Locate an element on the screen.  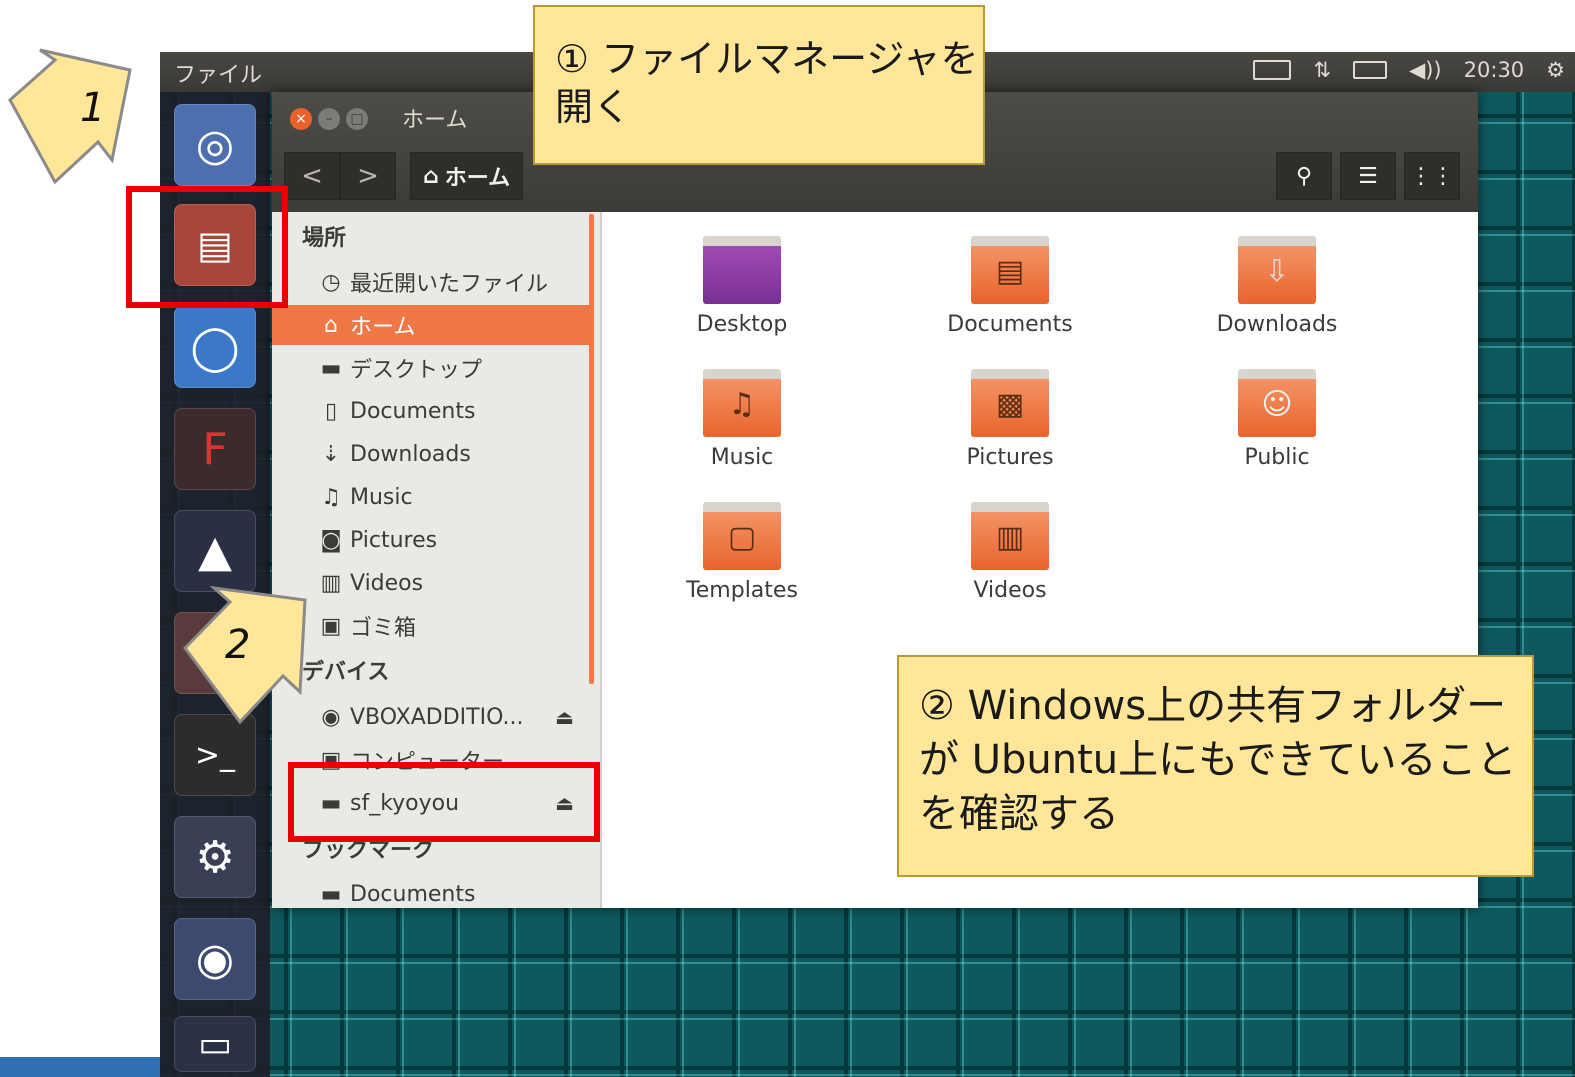
step-1-label: 1 is located at coordinates (93, 108).